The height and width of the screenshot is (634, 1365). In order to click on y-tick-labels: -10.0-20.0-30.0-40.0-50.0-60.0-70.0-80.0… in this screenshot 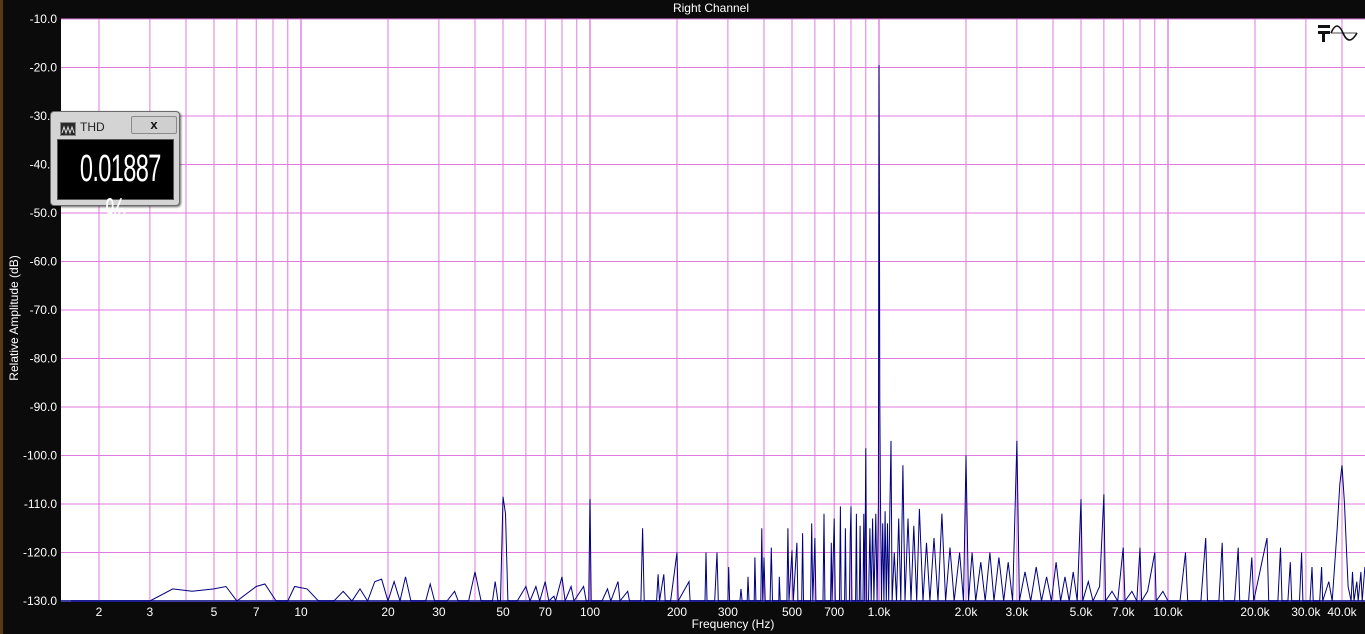, I will do `click(40, 310)`.